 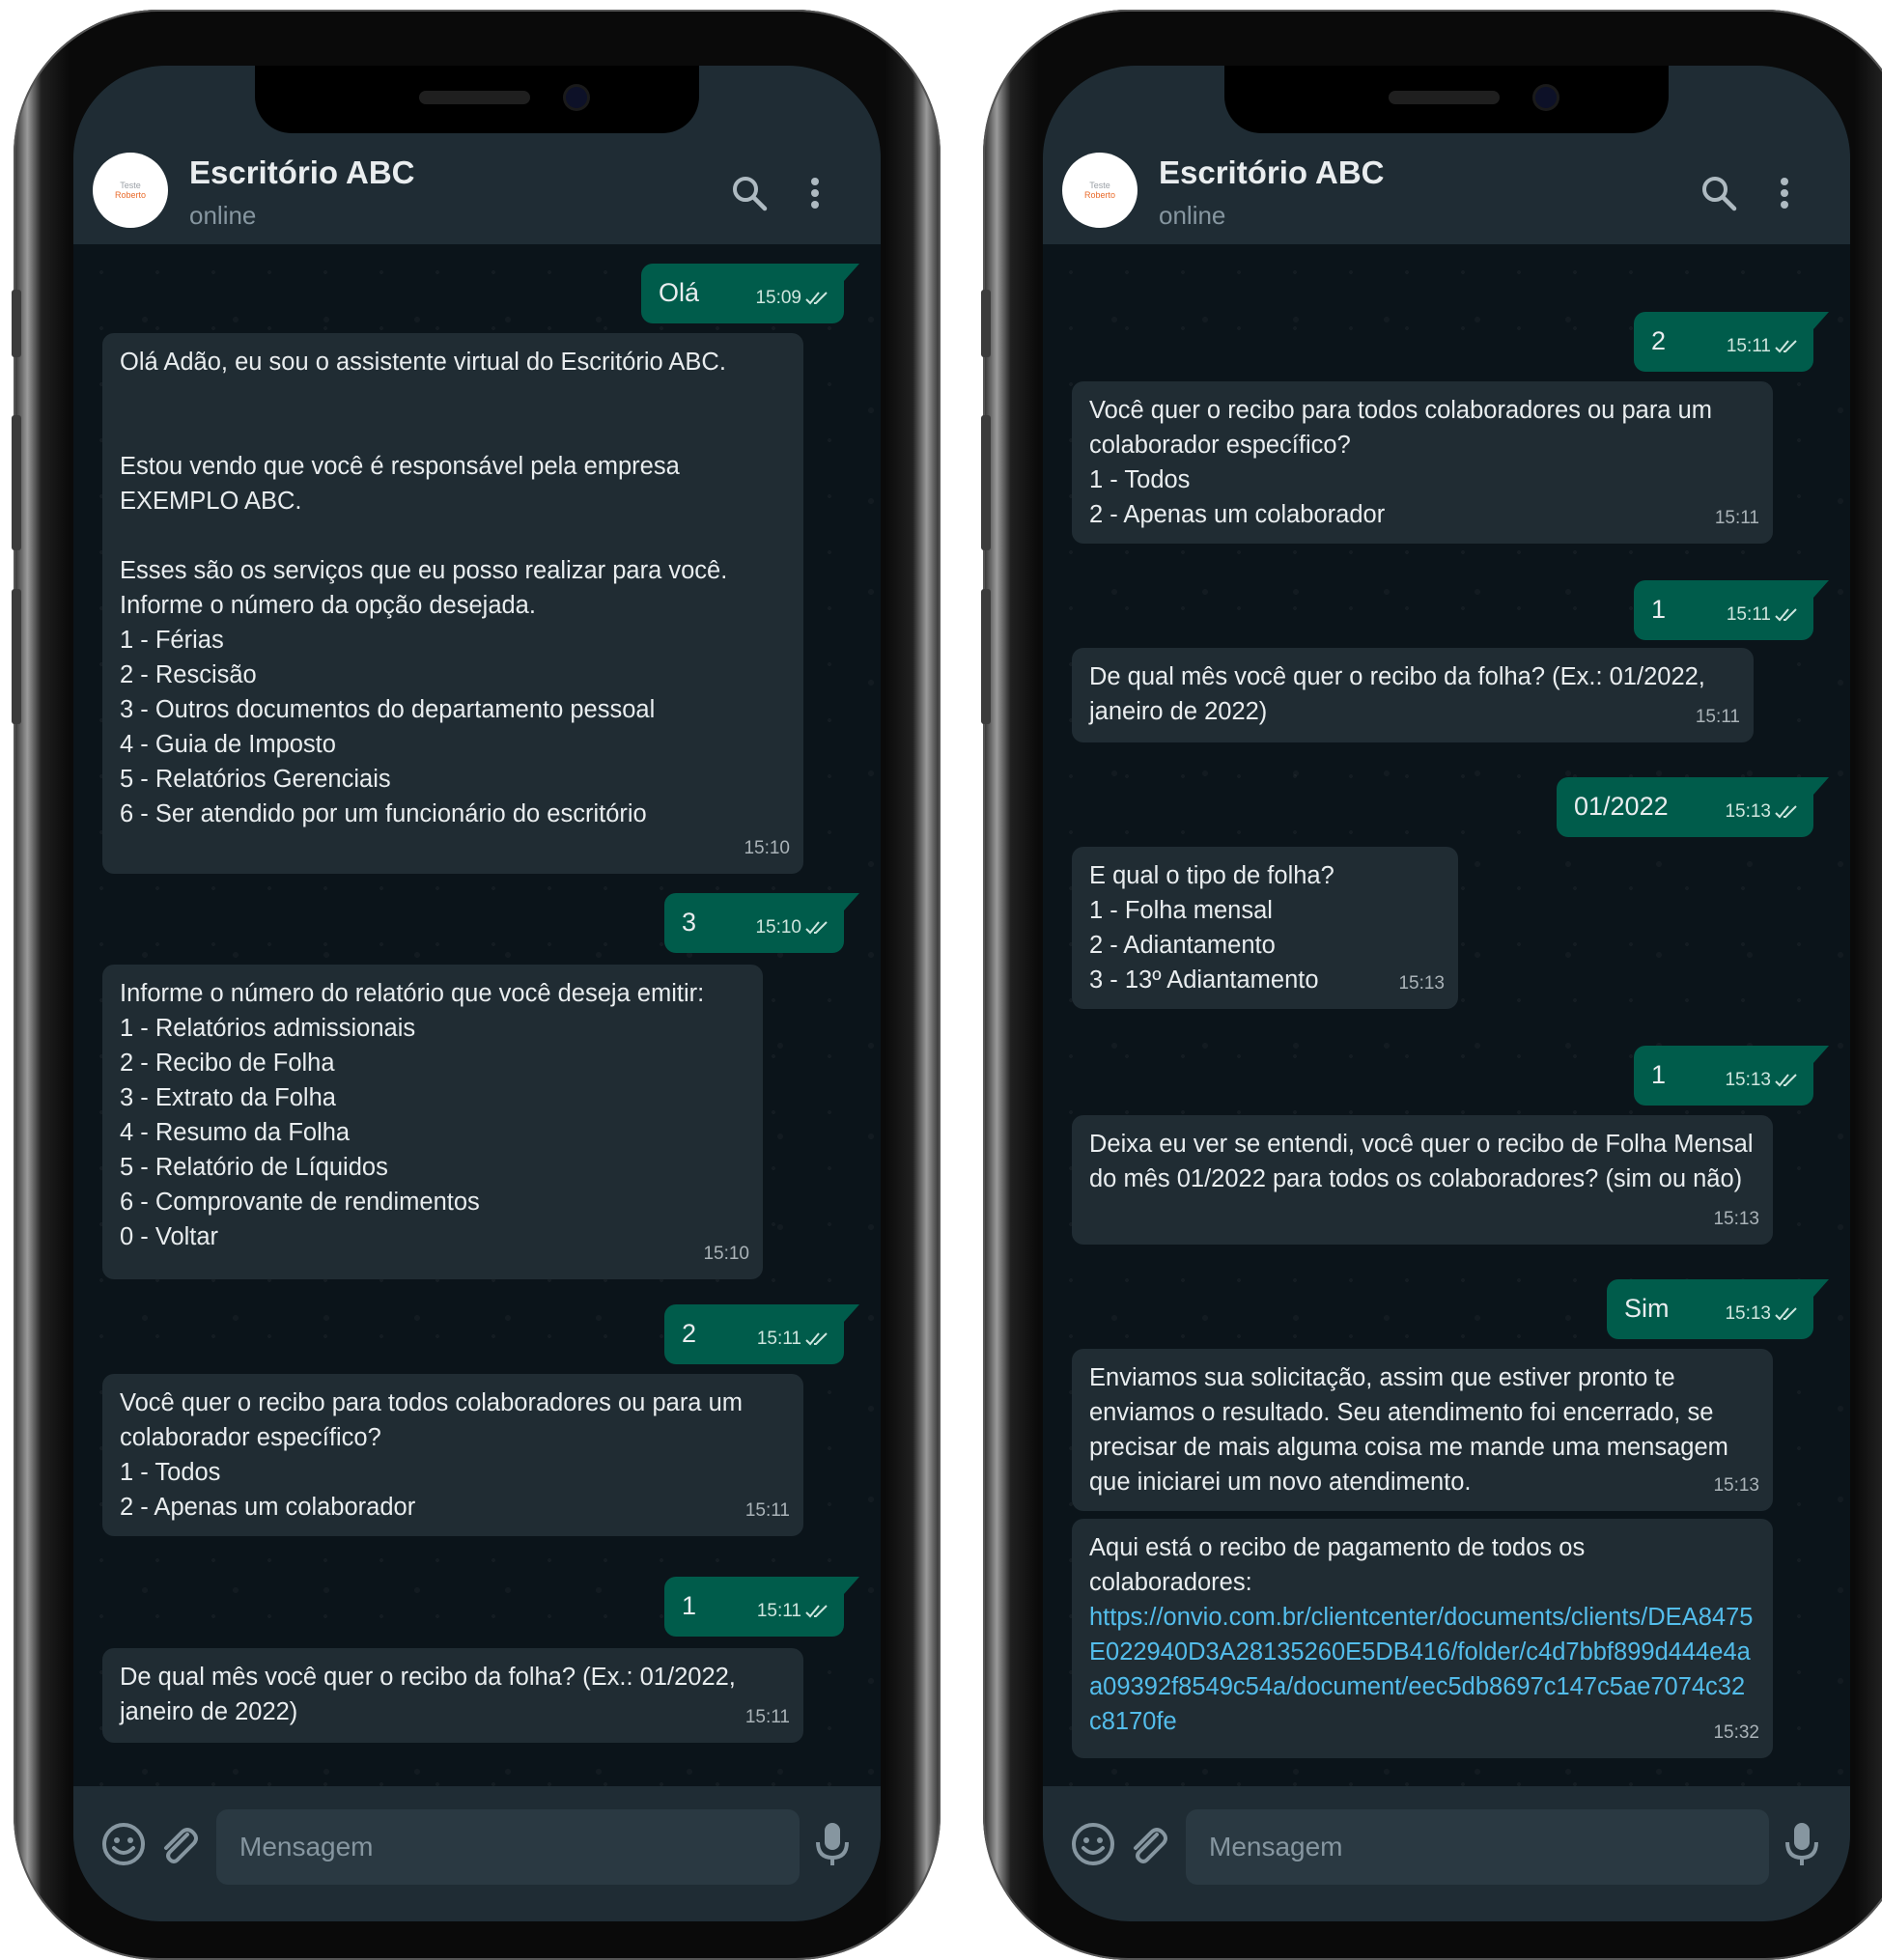 I want to click on outgoing-message: 1 15:13, so click(x=1731, y=1076).